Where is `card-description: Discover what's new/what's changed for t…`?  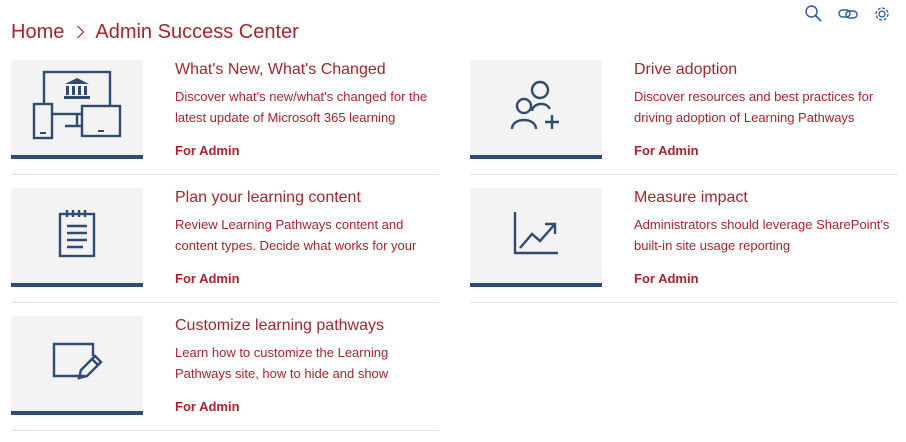
card-description: Discover what's new/what's changed for t… is located at coordinates (301, 107).